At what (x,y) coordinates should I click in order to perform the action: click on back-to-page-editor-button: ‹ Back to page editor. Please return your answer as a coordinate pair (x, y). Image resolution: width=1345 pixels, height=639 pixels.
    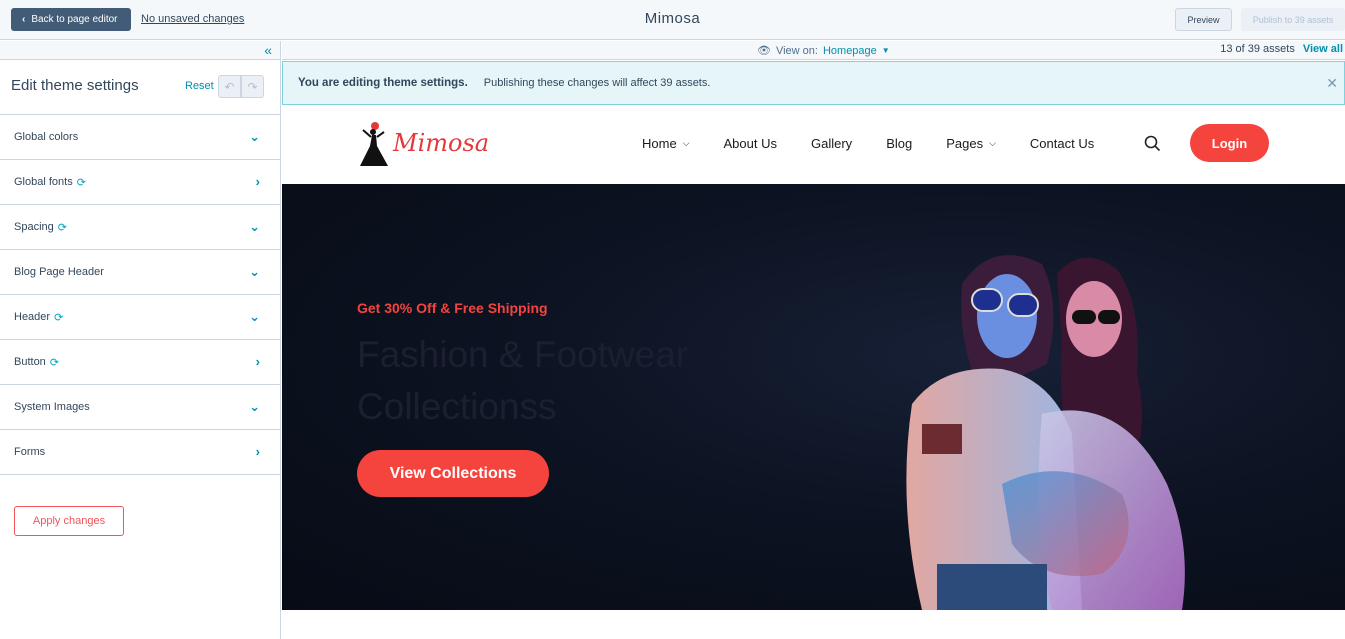
    Looking at the image, I should click on (71, 19).